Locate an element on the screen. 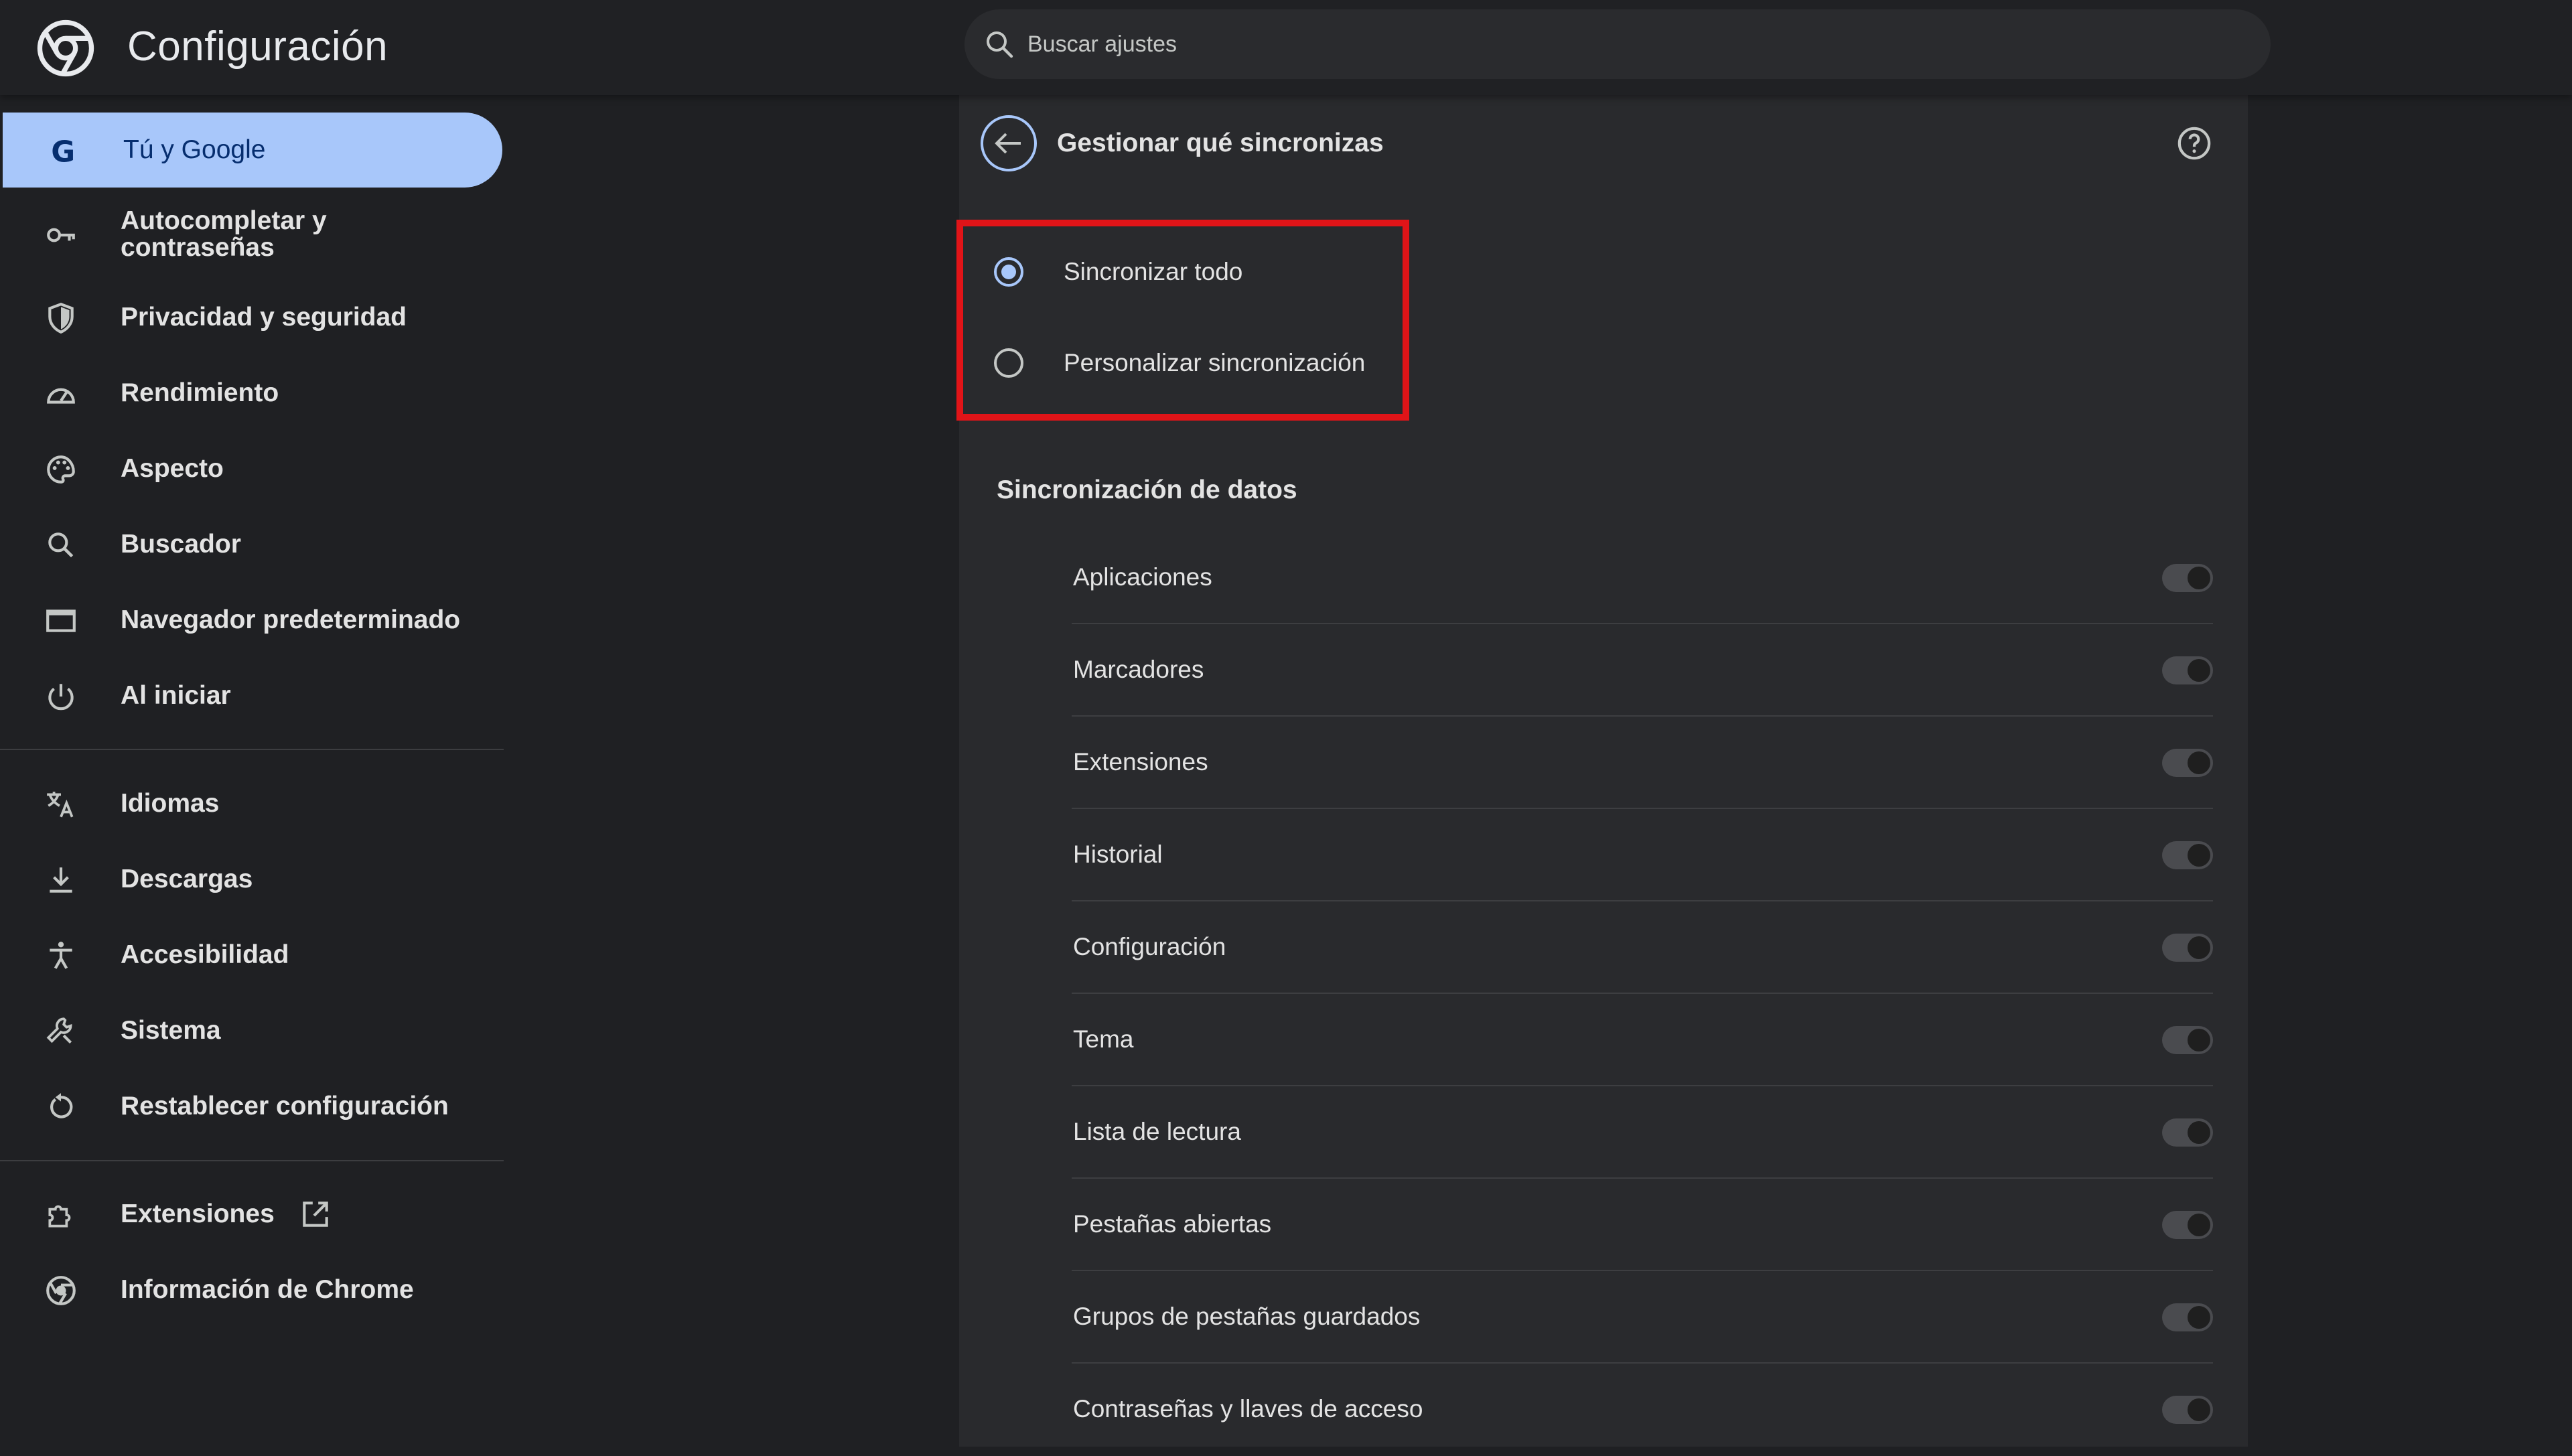 The image size is (2572, 1456). sidebar-item-autofill: Autocompletar y contraseñas is located at coordinates (250, 234).